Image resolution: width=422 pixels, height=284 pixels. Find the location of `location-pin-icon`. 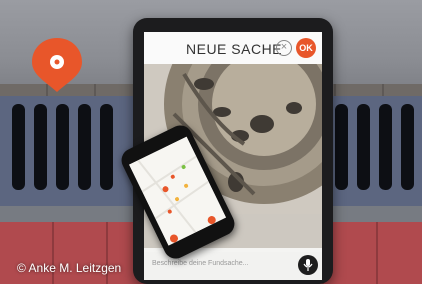

location-pin-icon is located at coordinates (57, 65).